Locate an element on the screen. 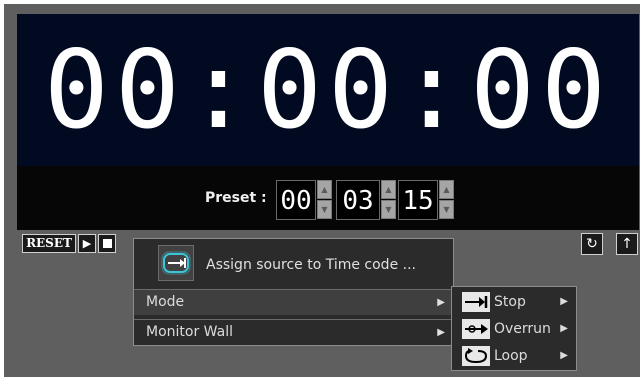  mode-submenu: Stop ▶ Overrun ▶ Loop ▶ is located at coordinates (514, 328).